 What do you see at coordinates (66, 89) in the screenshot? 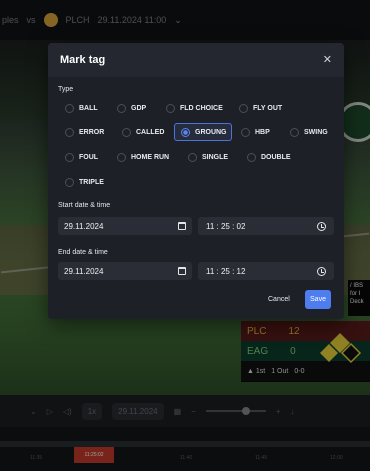
I see `type-label: Type` at bounding box center [66, 89].